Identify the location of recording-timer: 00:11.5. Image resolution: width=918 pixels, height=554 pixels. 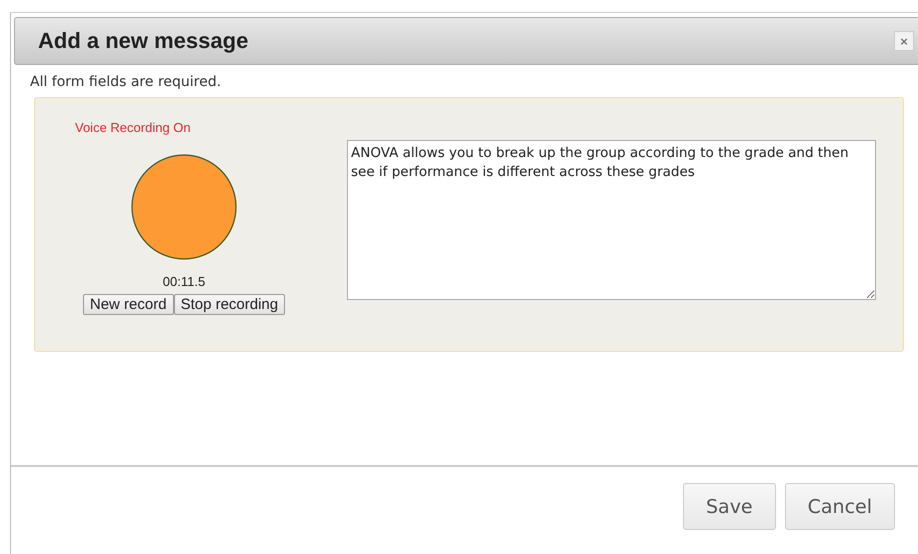
(184, 281).